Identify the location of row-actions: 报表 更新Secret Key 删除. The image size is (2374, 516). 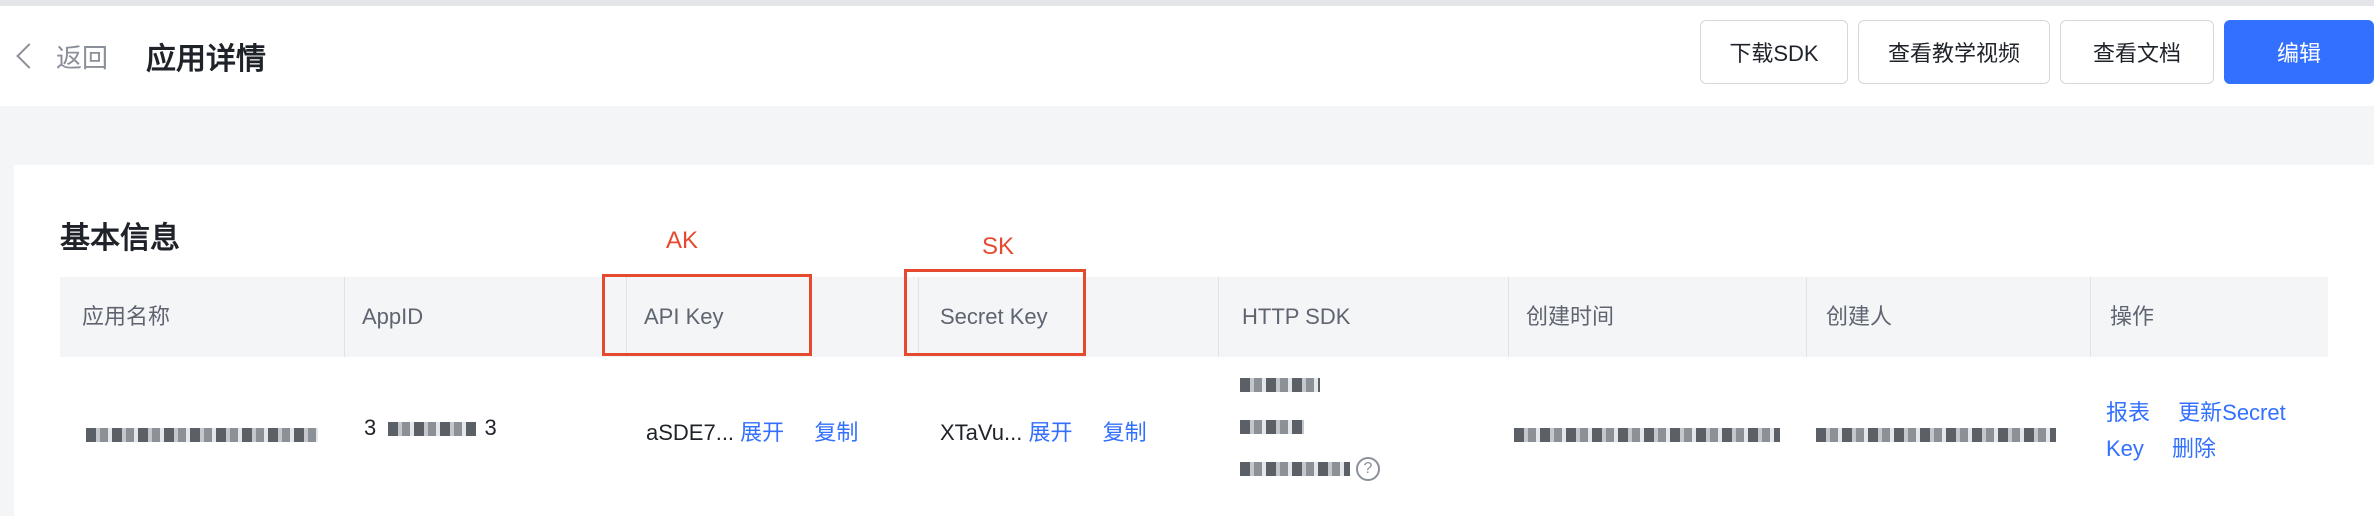
(2196, 431).